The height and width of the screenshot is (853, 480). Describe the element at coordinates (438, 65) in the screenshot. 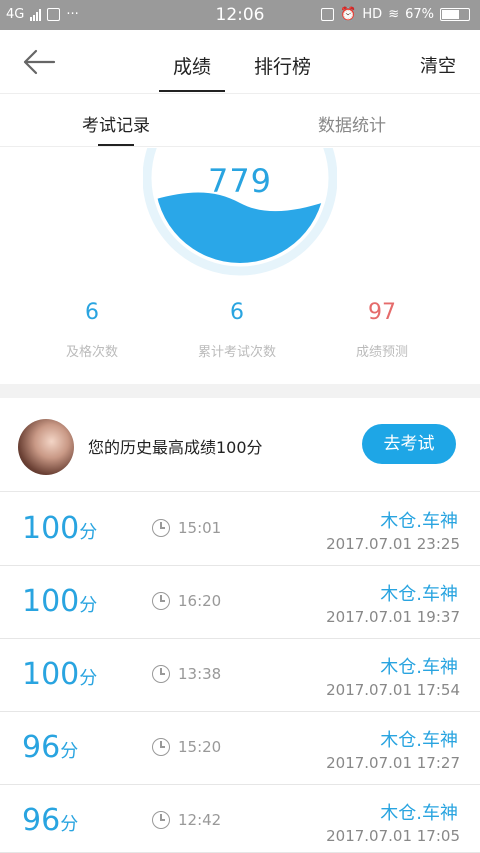

I see `clear-button: 清空` at that location.